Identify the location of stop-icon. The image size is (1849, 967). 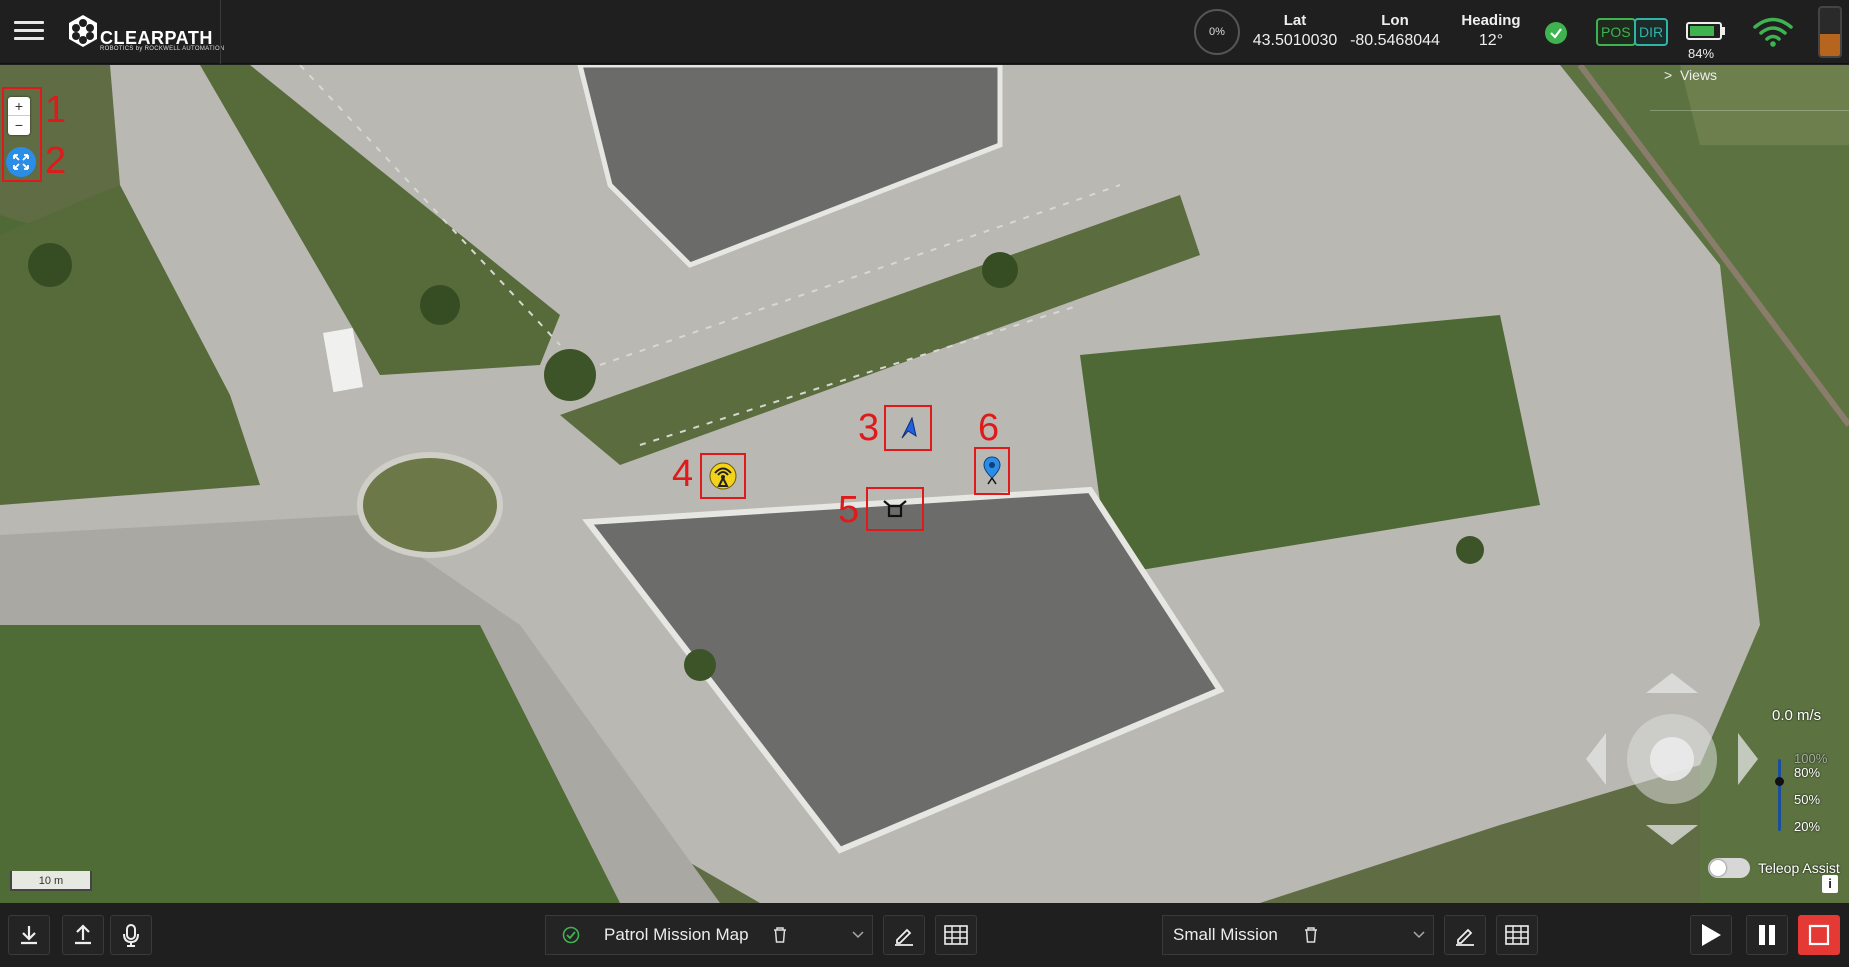
(1819, 935).